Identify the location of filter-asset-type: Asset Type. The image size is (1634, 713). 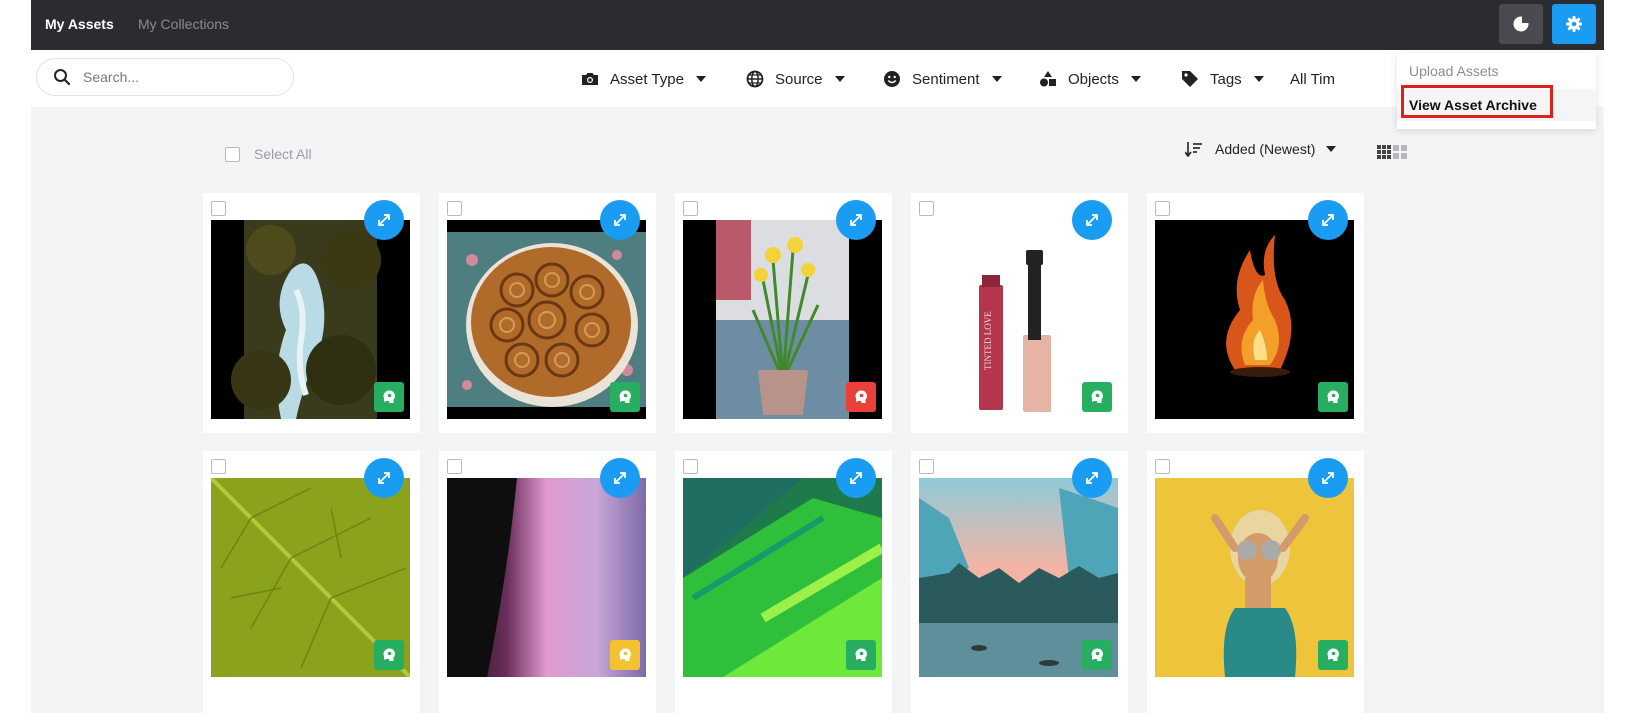
(643, 79).